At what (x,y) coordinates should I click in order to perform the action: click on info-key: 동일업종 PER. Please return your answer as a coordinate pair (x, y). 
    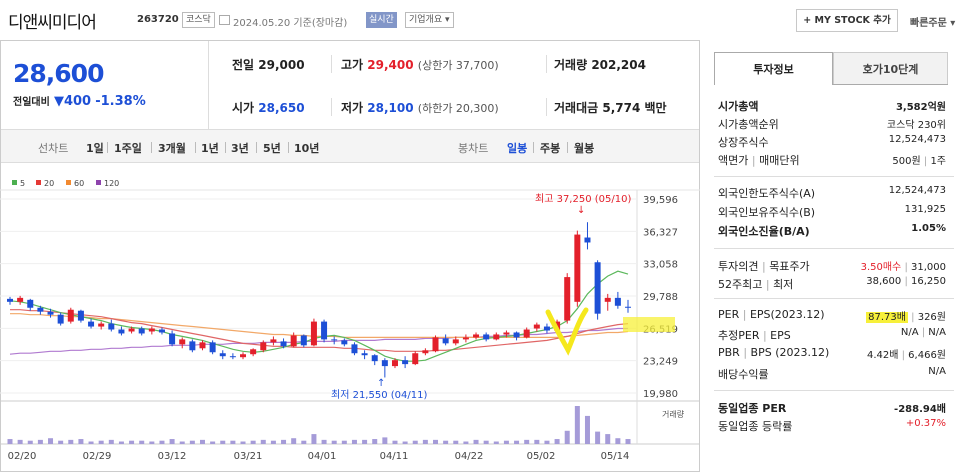
    Looking at the image, I should click on (752, 408).